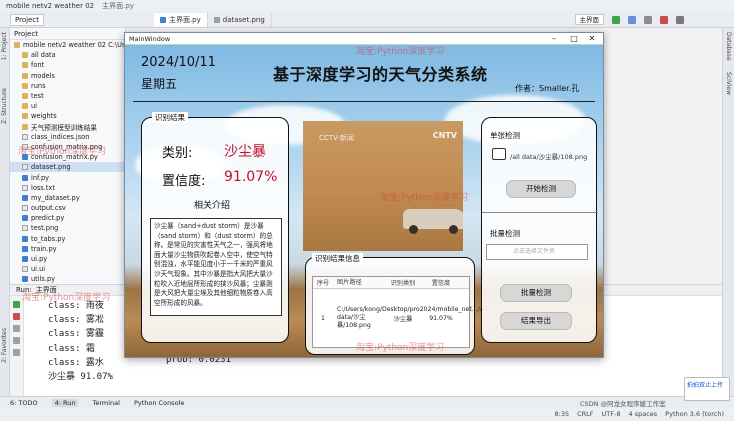  Describe the element at coordinates (180, 19) in the screenshot. I see `tab-main-py: 主界面.py` at that location.